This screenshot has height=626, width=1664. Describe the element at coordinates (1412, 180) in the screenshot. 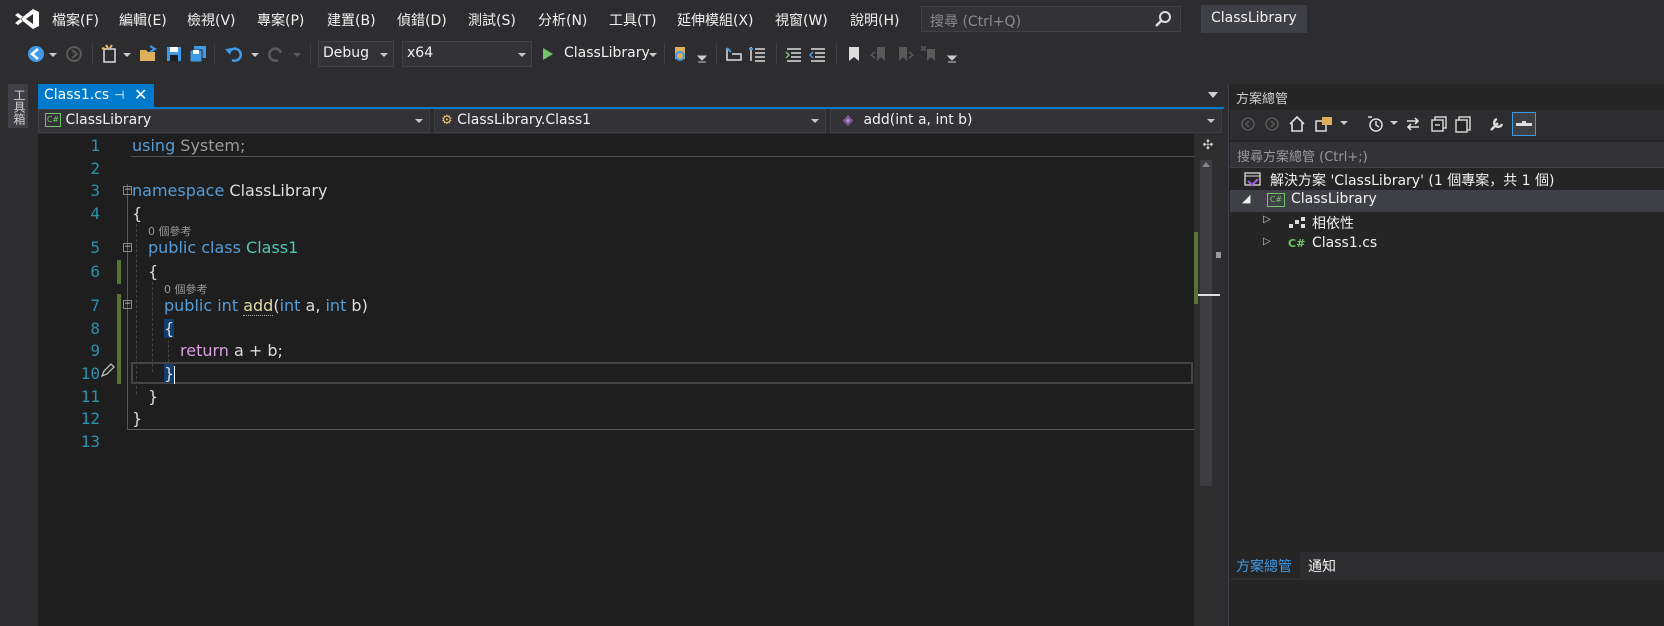

I see `tree-item-solution: 解決方案 'ClassLibrary' (1 個專案，共 1 個)` at that location.